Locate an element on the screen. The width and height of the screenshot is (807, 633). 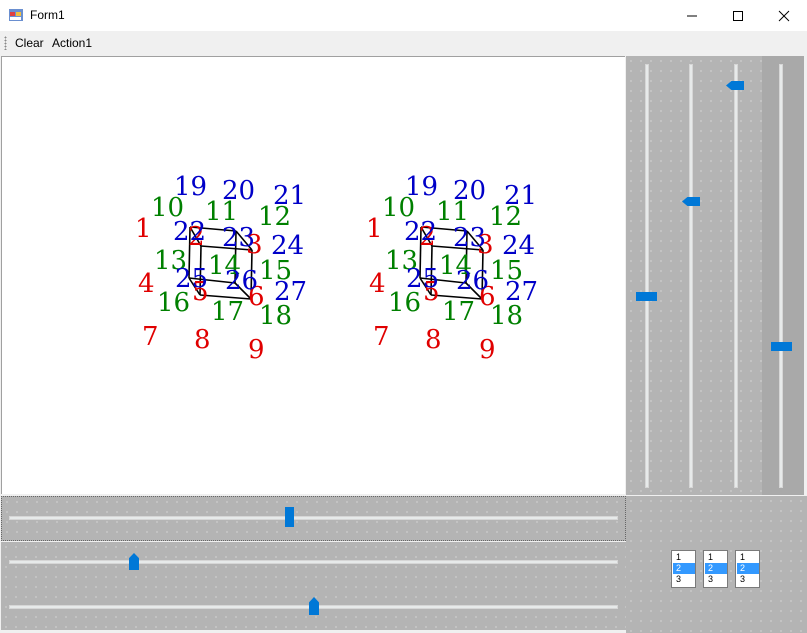
figure-2-label-9: 9 is located at coordinates (487, 350).